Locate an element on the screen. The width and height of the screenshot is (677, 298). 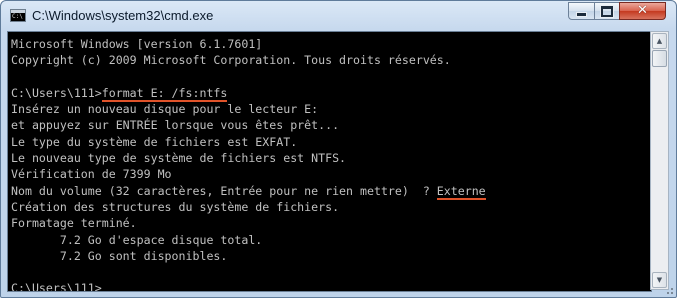
minimize-icon is located at coordinates (581, 14).